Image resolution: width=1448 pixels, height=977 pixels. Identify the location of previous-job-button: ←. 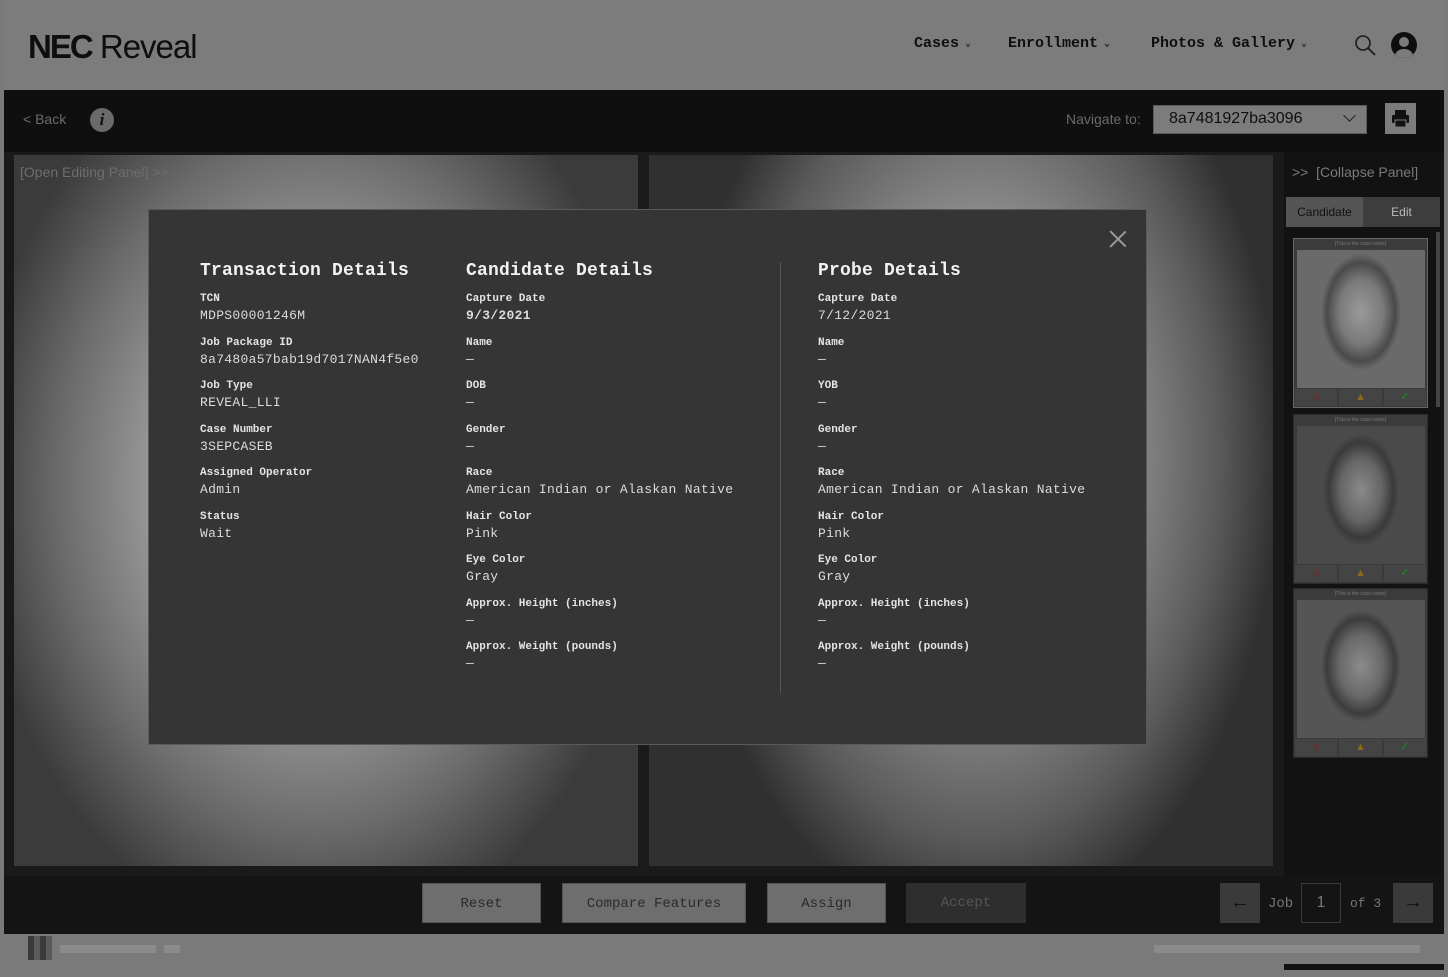
(1240, 903).